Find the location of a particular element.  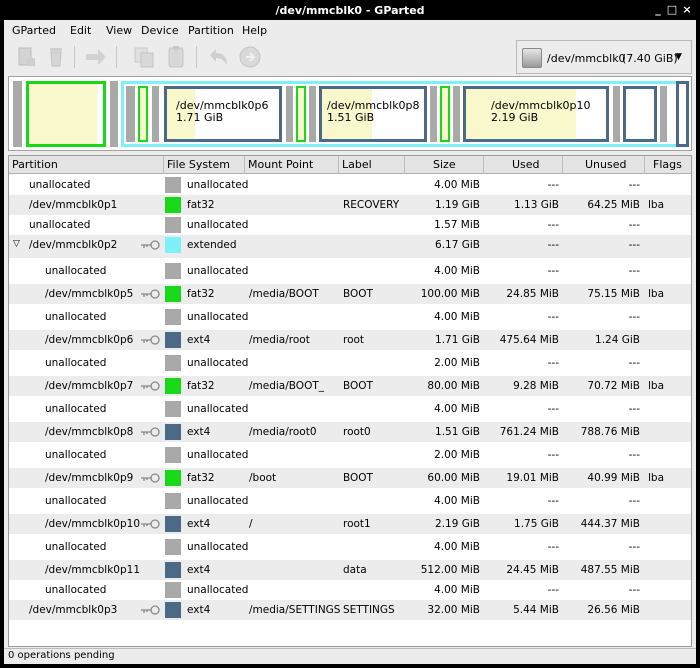

map-label-size: 2.19 GiB is located at coordinates (515, 117).